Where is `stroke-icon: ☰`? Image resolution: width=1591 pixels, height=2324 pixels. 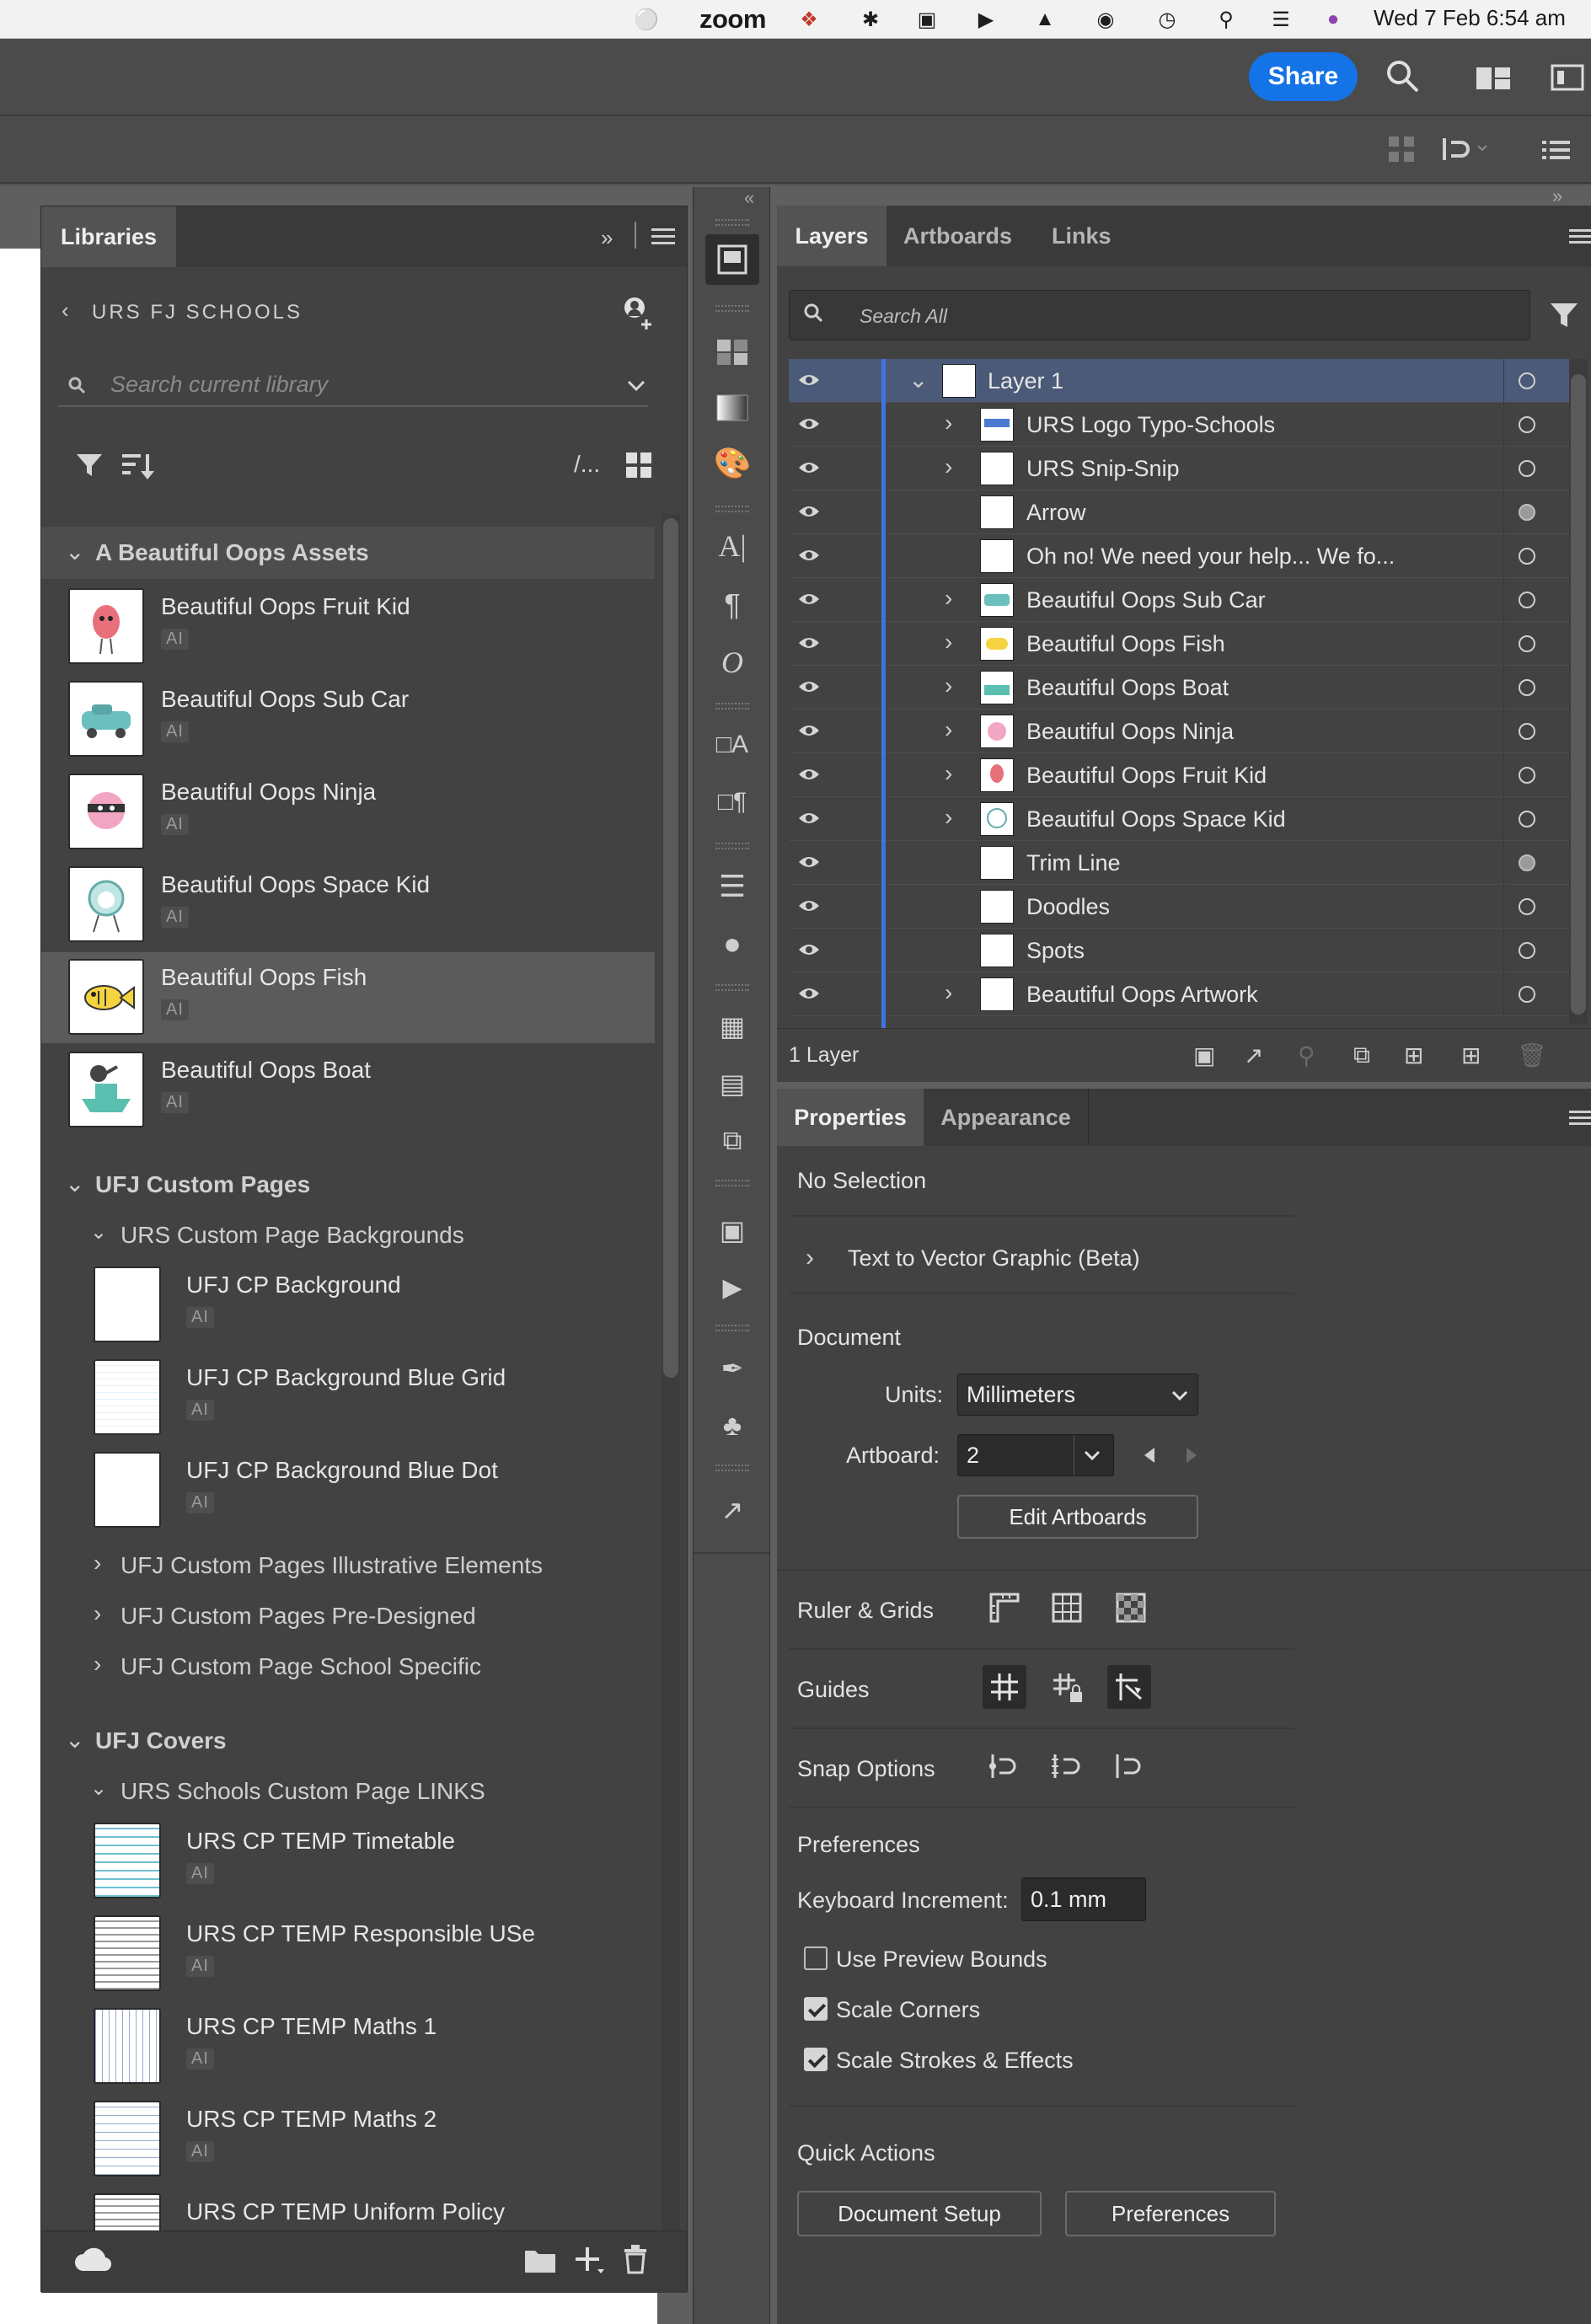 stroke-icon: ☰ is located at coordinates (732, 887).